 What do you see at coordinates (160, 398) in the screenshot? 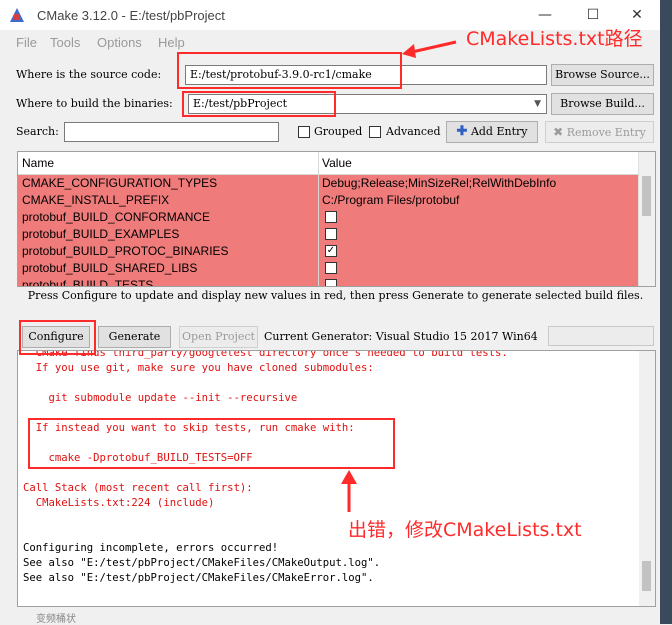
I see `output-line: git submodule update --init --recursive` at bounding box center [160, 398].